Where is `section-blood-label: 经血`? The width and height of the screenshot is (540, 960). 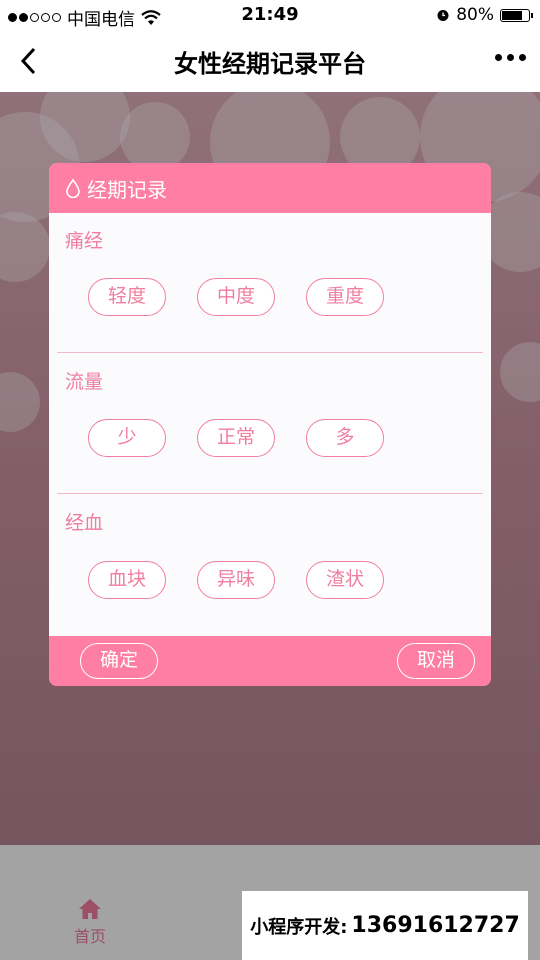 section-blood-label: 经血 is located at coordinates (84, 523).